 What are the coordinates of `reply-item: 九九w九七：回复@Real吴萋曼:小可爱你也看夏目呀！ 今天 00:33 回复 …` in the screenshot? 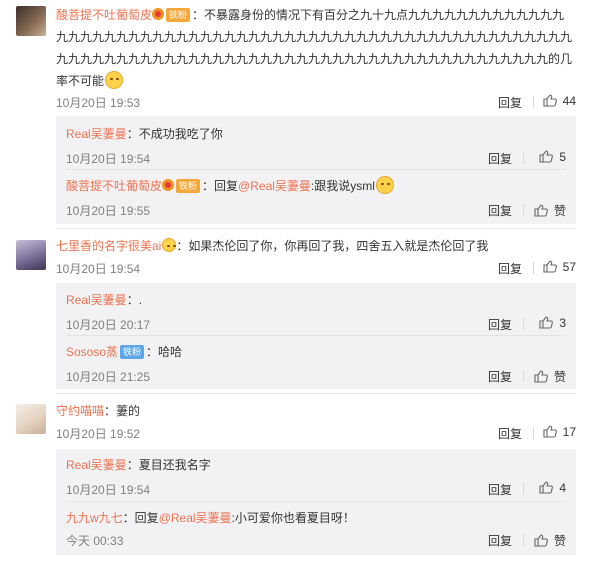 It's located at (316, 528).